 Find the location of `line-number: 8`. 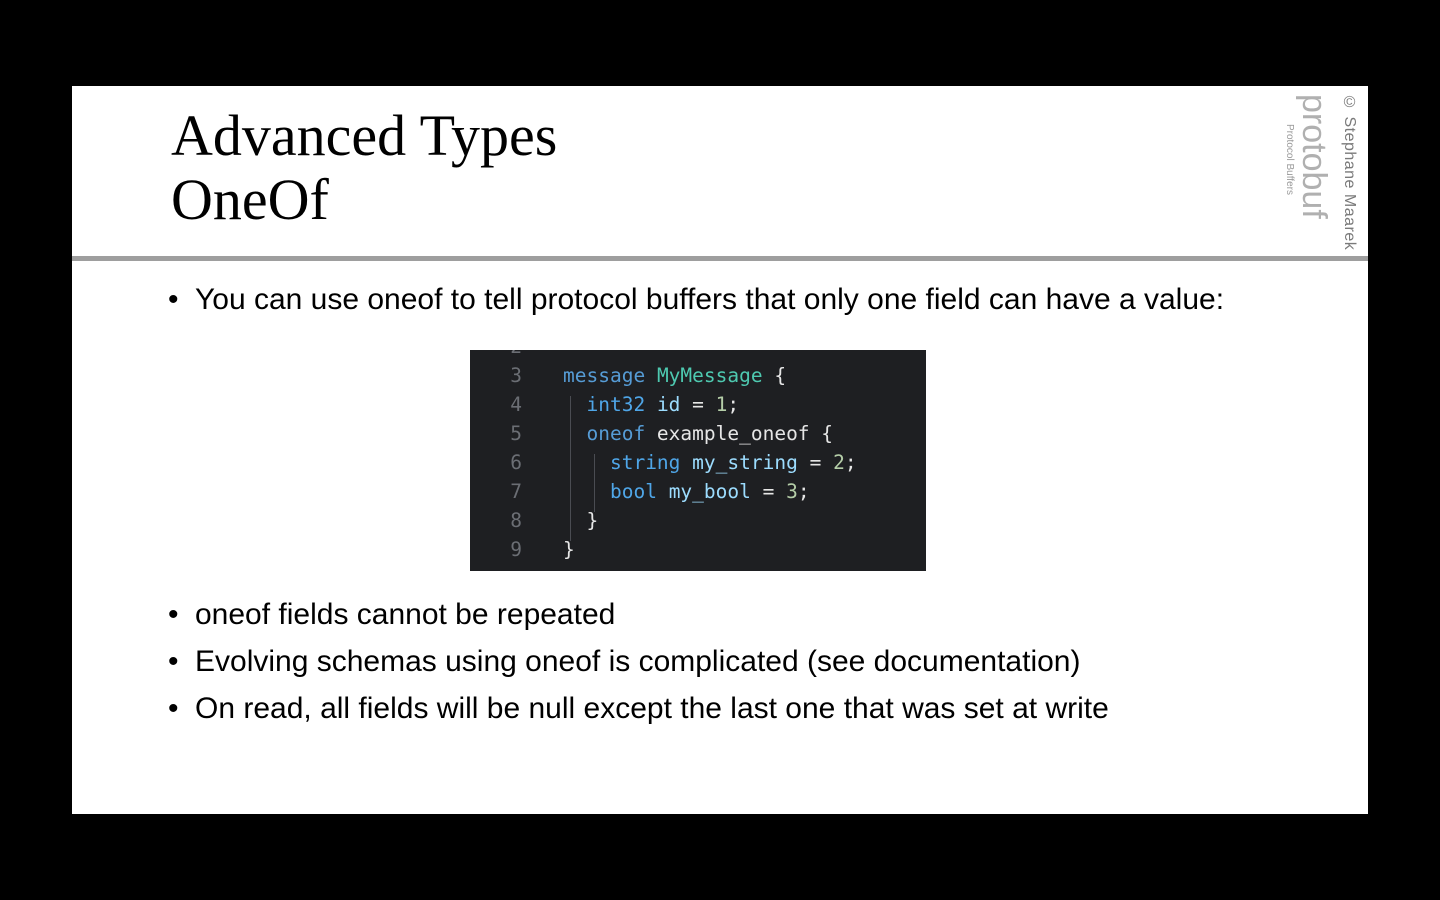

line-number: 8 is located at coordinates (516, 520).